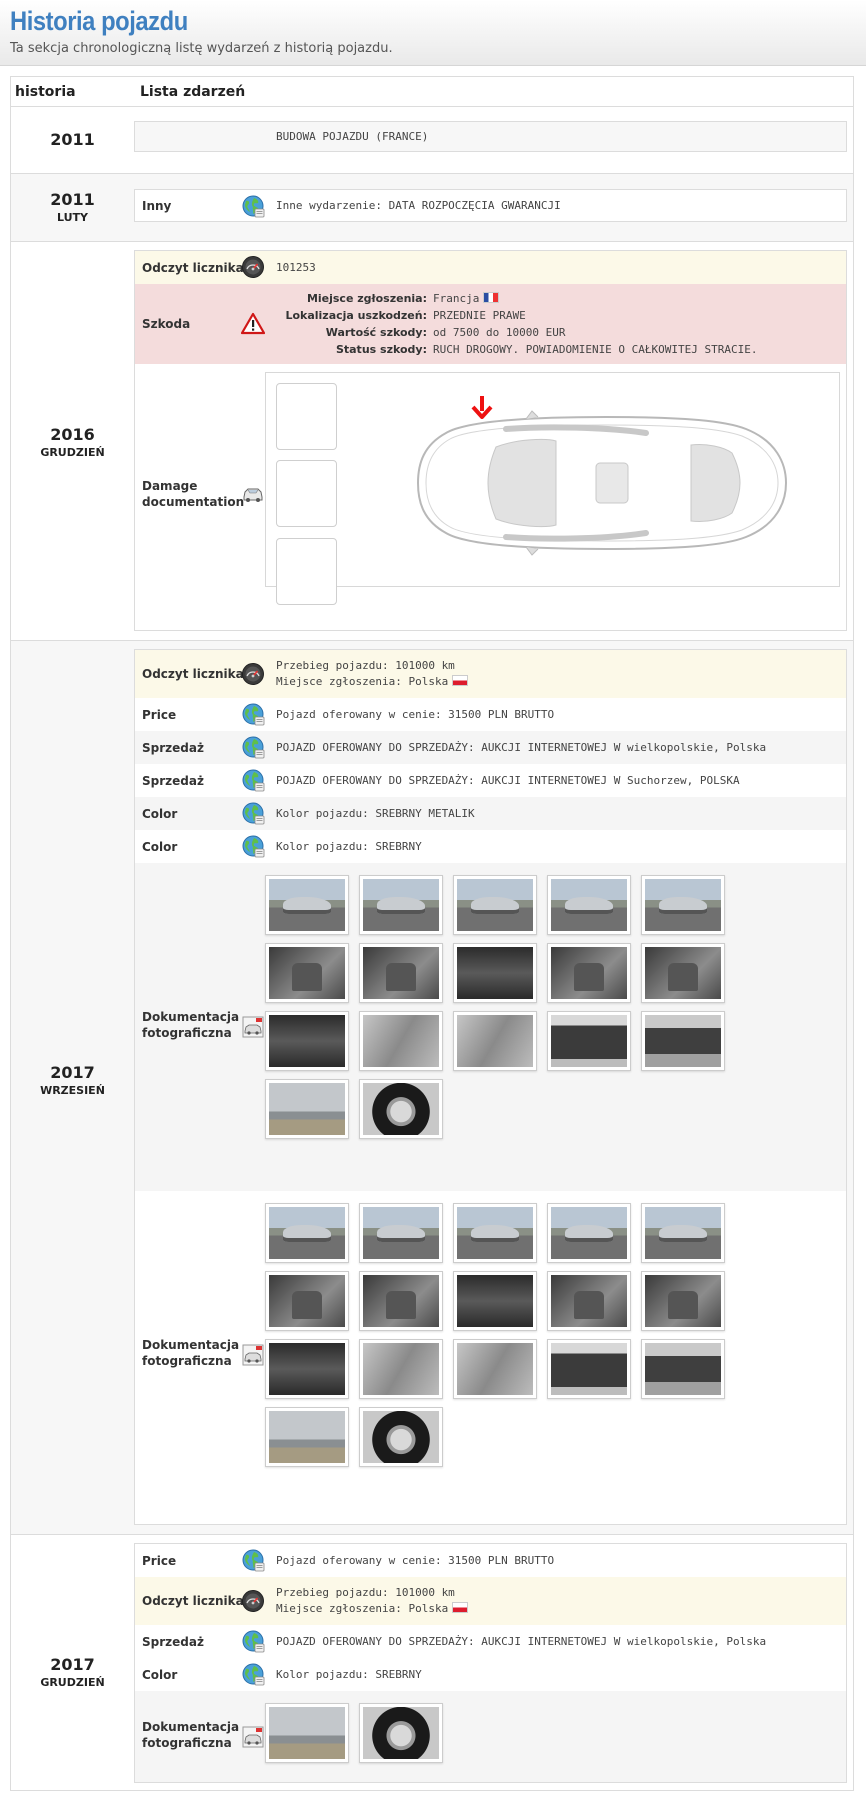 The width and height of the screenshot is (866, 1802). I want to click on event-box: BUDOWA POJAZDU (FRANCE), so click(490, 136).